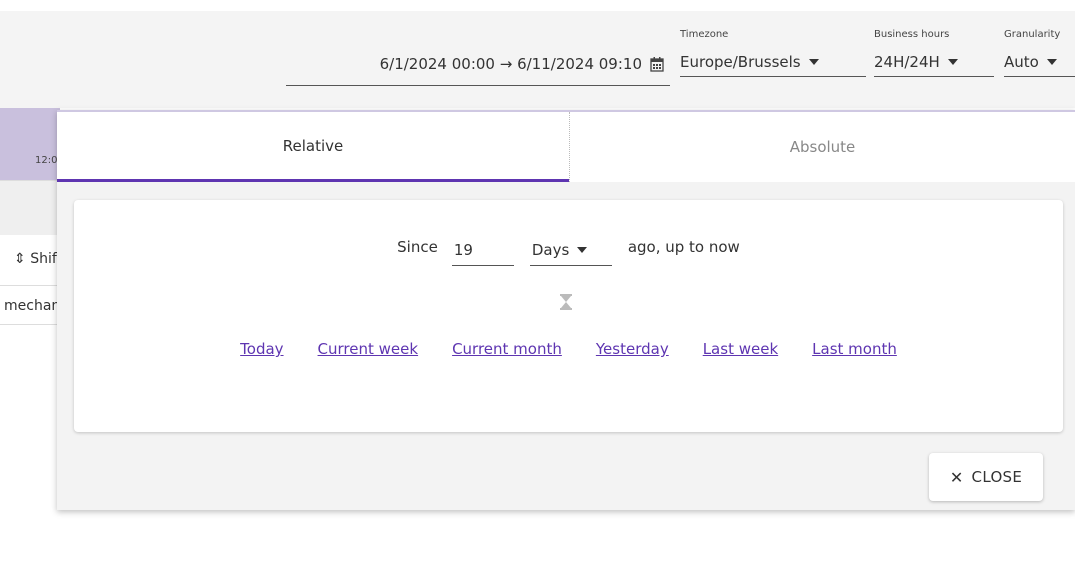  I want to click on granularity-field: Granularity Auto, so click(1039, 53).